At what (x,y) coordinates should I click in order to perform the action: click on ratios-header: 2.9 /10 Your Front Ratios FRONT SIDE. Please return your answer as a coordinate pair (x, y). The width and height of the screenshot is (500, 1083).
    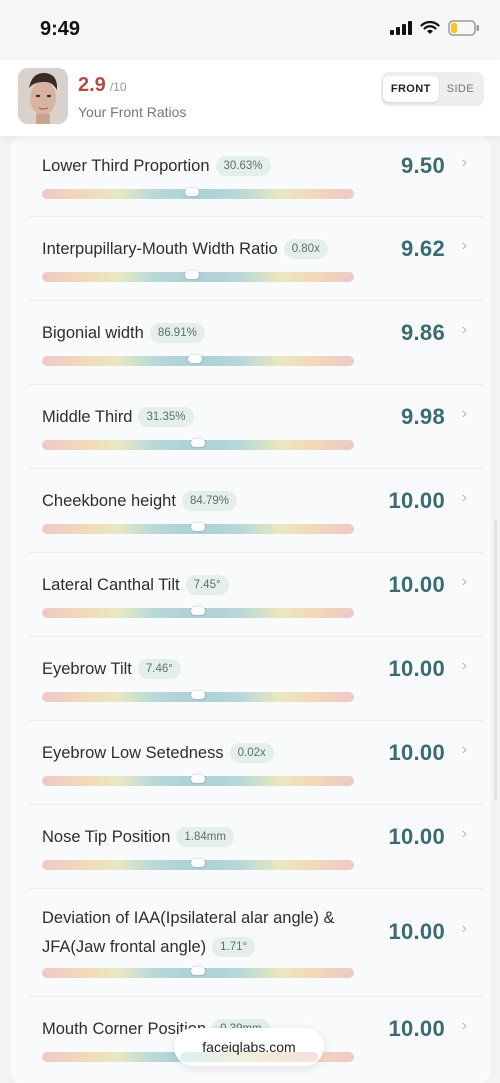
    Looking at the image, I should click on (250, 98).